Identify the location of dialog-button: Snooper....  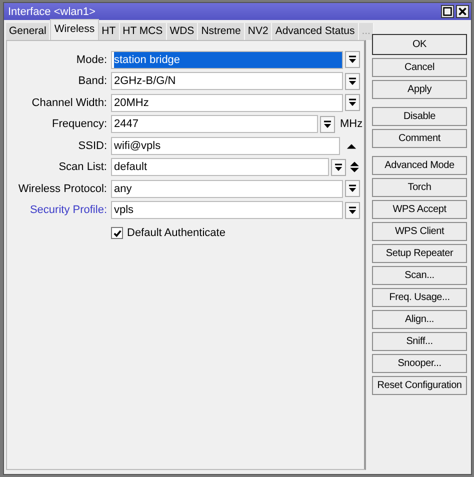
(419, 363).